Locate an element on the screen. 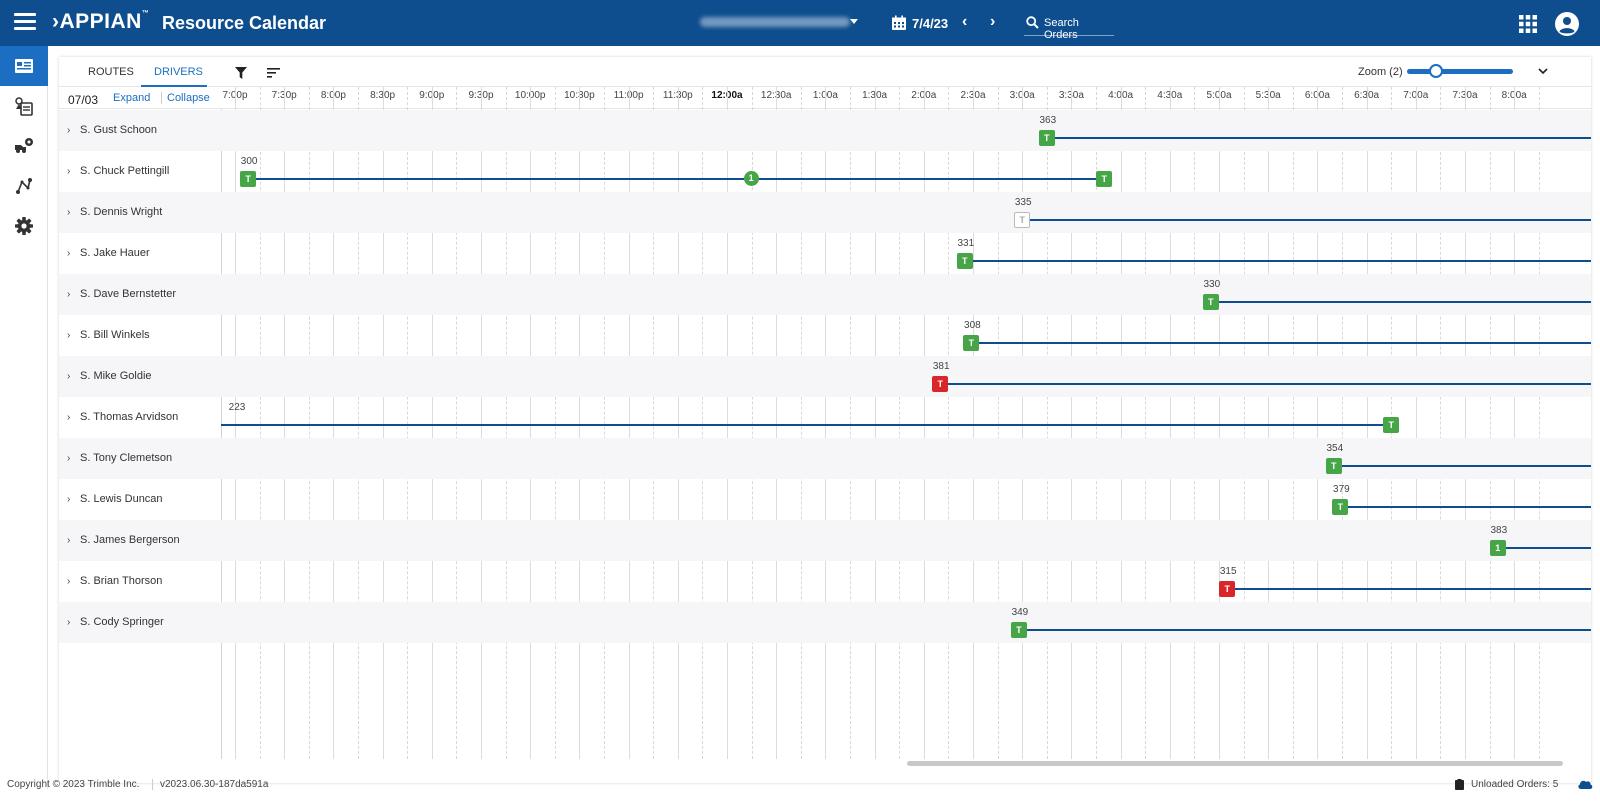 This screenshot has height=809, width=1600. user-avatar-icon is located at coordinates (1567, 24).